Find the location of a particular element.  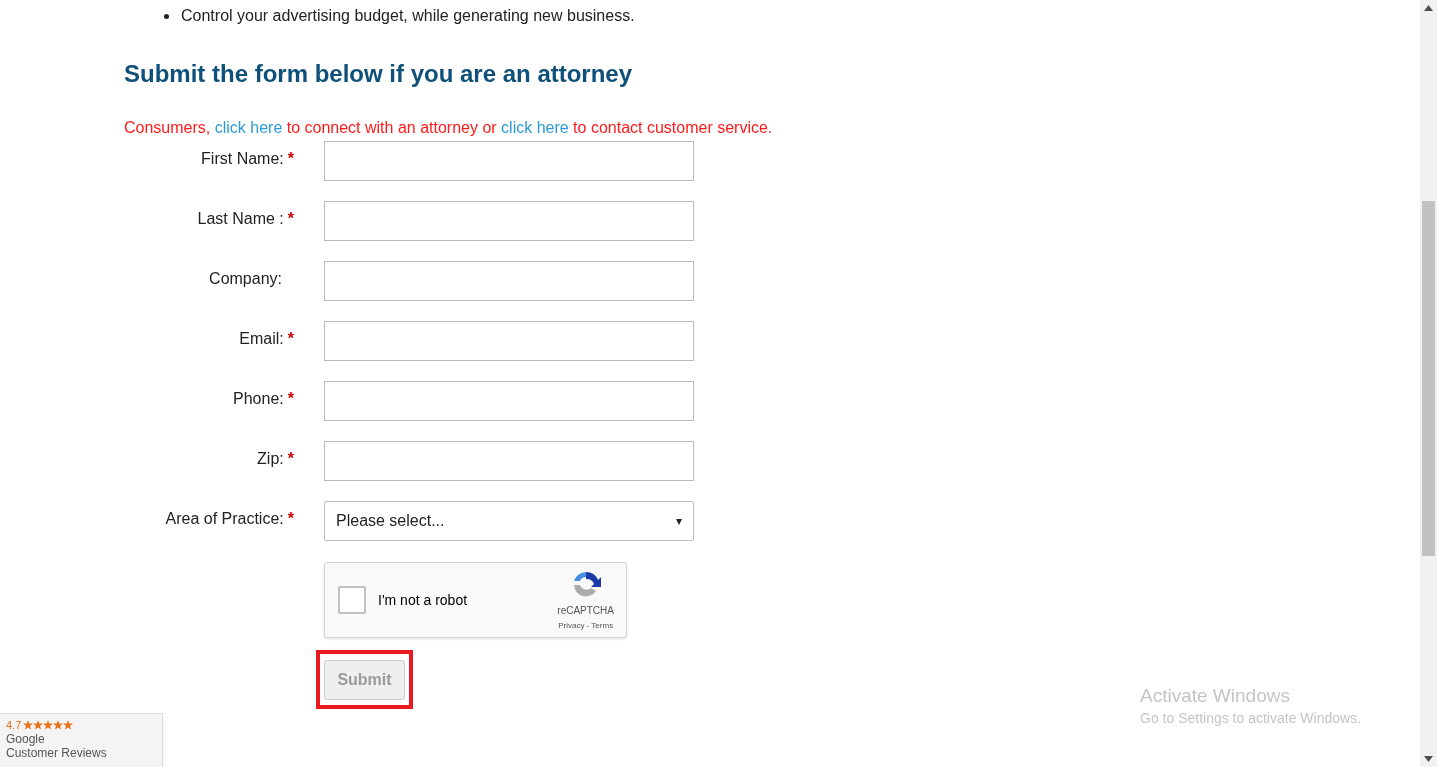

field-label: Email: is located at coordinates (261, 339).